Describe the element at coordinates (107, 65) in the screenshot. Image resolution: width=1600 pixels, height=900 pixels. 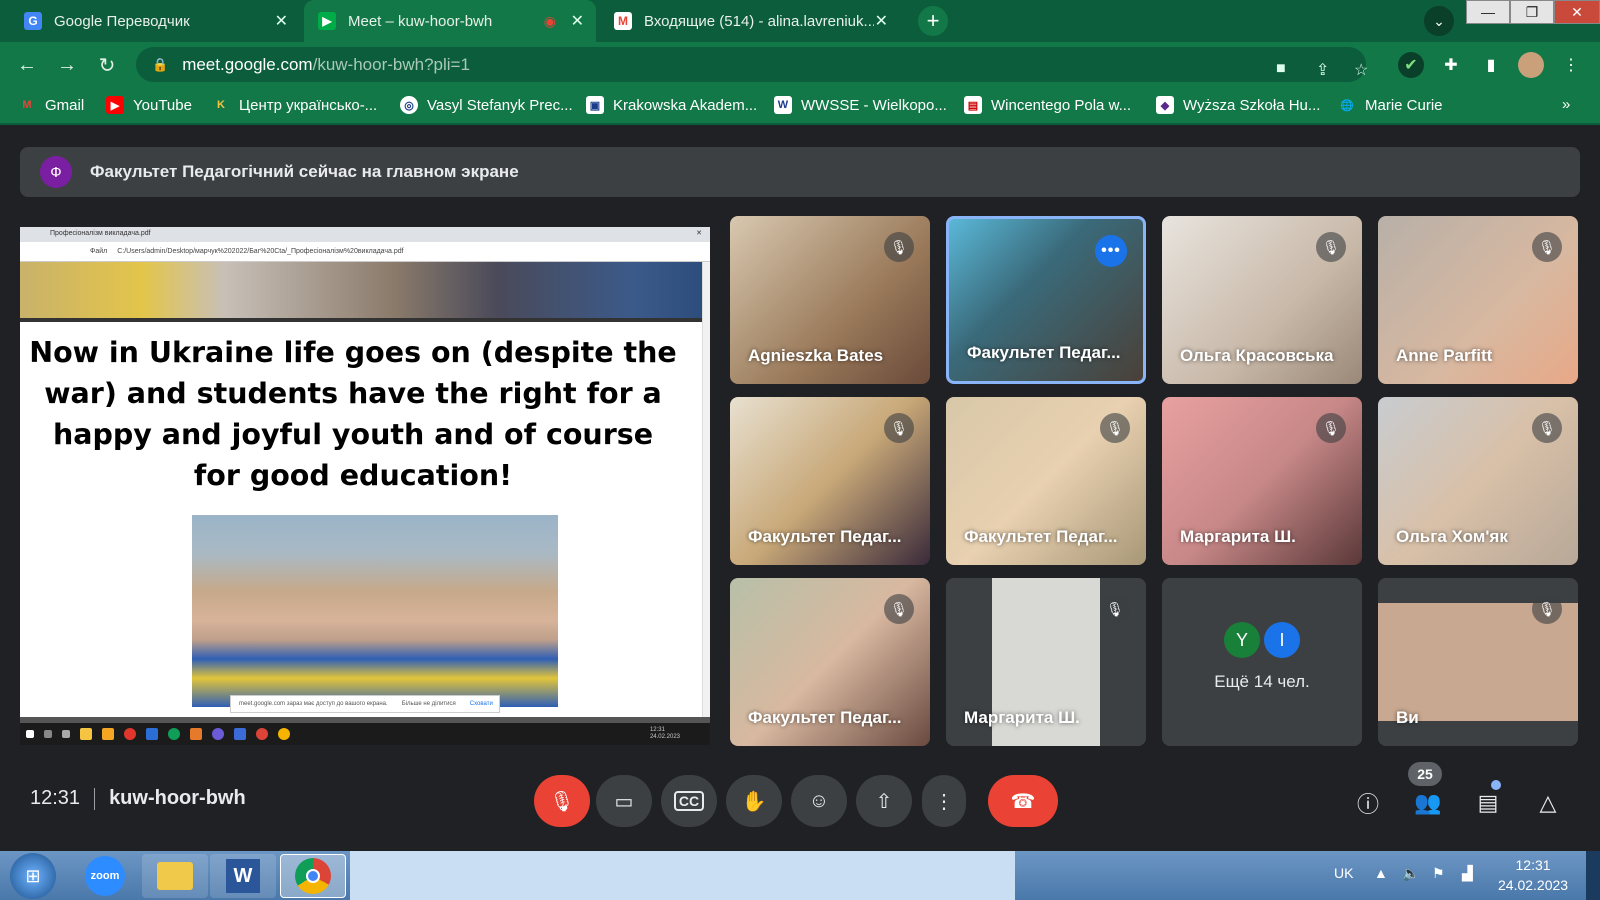
I see `reload-icon: ↻` at that location.